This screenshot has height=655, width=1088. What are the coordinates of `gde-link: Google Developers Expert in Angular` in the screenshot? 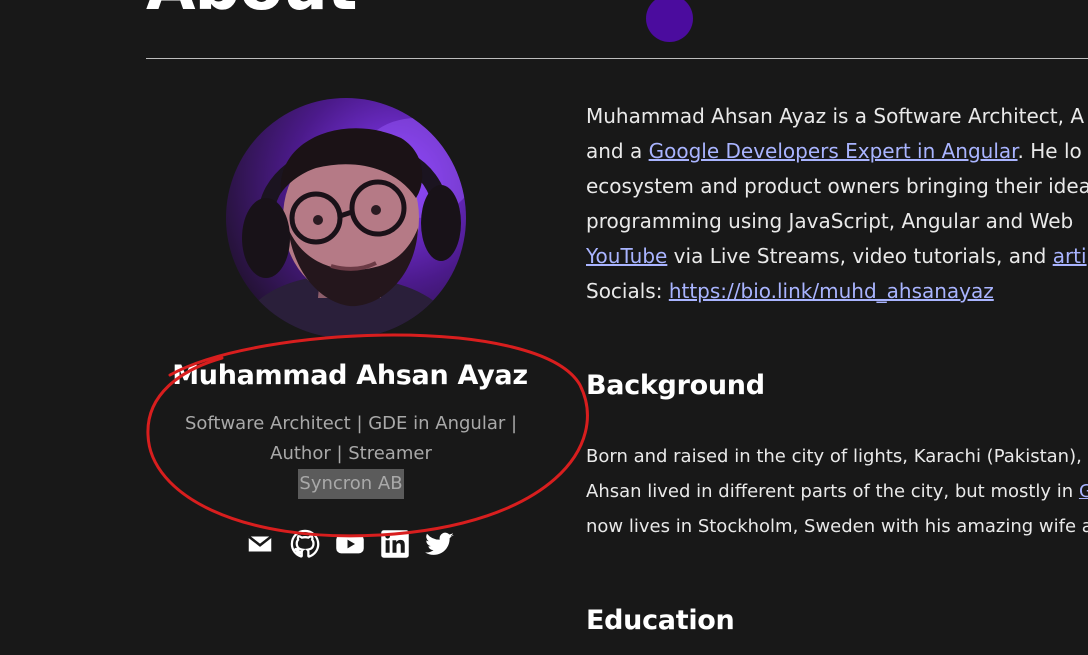 It's located at (833, 151).